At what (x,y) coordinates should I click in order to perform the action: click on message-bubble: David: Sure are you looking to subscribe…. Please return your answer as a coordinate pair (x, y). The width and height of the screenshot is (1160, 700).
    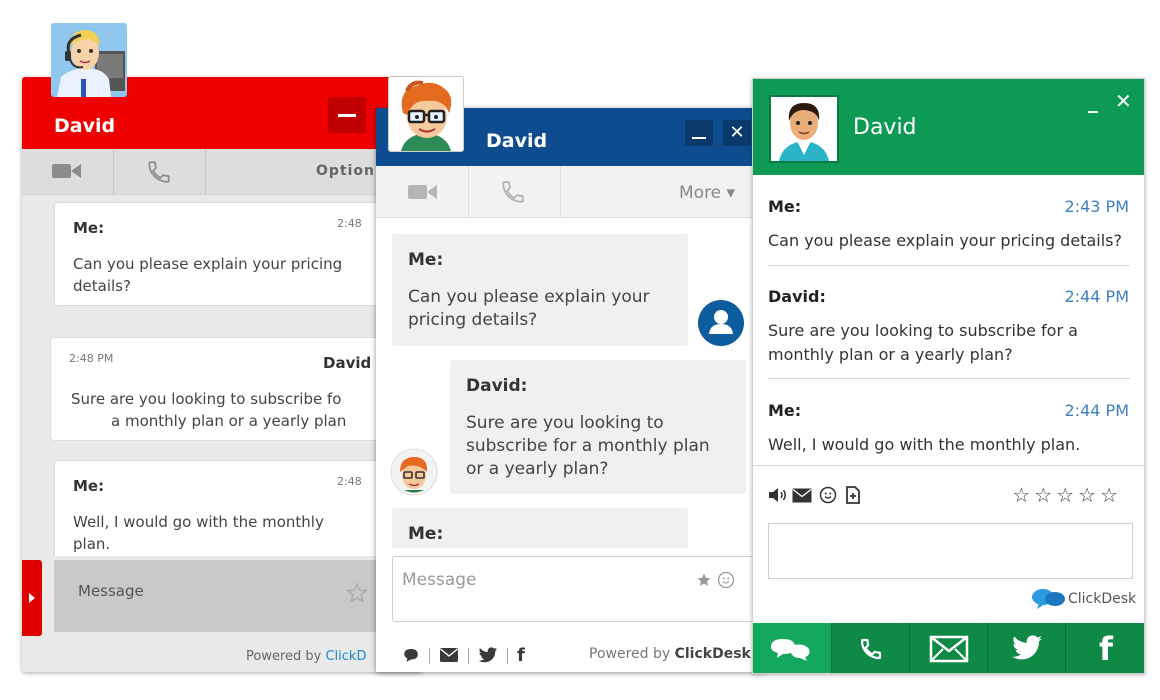
    Looking at the image, I should click on (598, 427).